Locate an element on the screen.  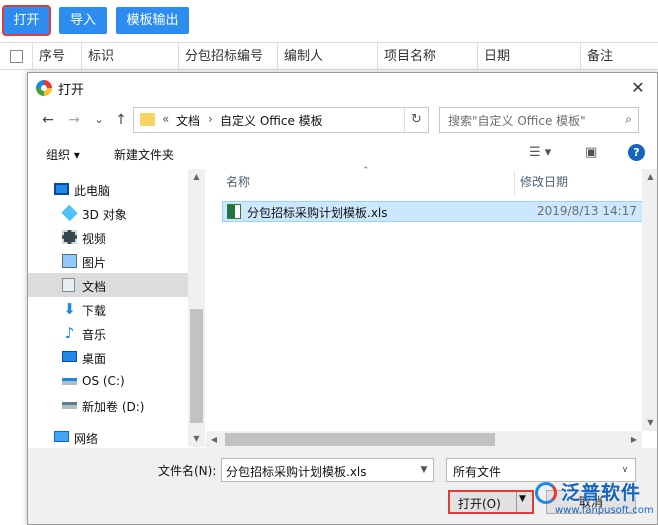
close-icon: ✕ is located at coordinates (638, 88).